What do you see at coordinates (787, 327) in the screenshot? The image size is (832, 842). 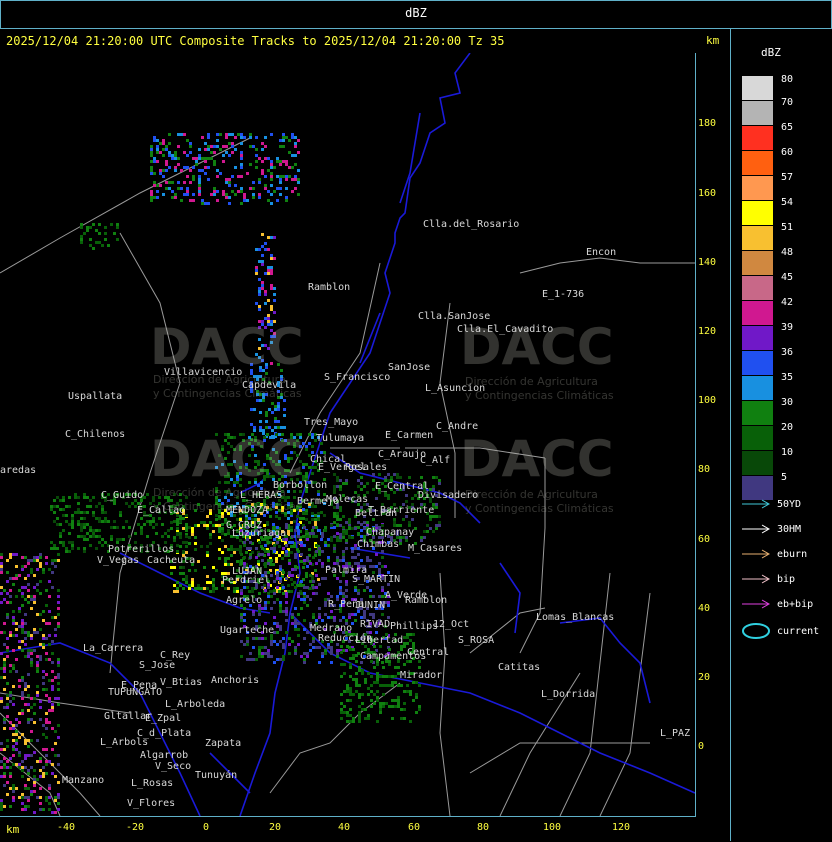 I see `legend-value: 39` at bounding box center [787, 327].